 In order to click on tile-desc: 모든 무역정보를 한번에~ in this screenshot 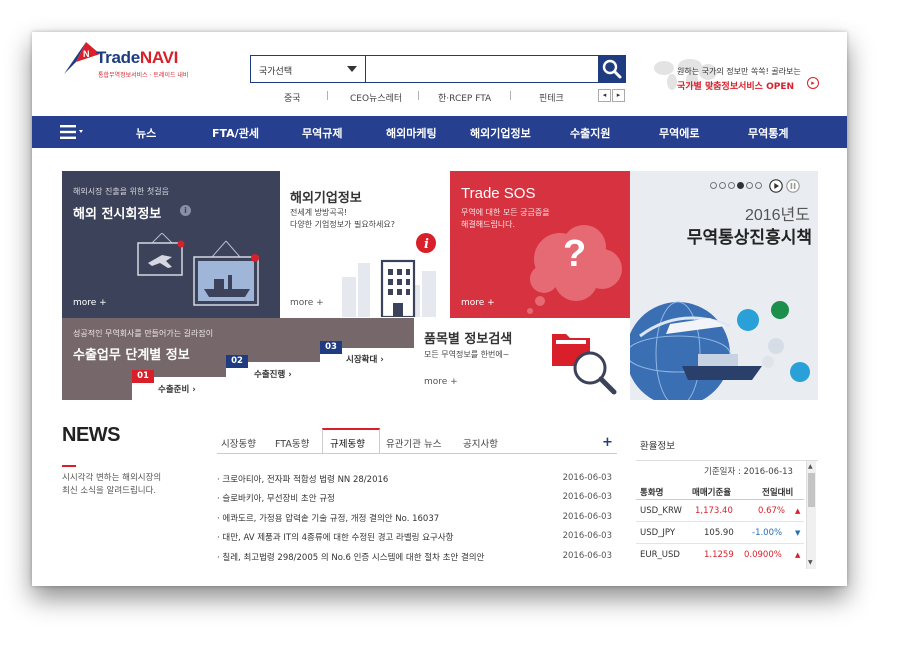, I will do `click(467, 354)`.